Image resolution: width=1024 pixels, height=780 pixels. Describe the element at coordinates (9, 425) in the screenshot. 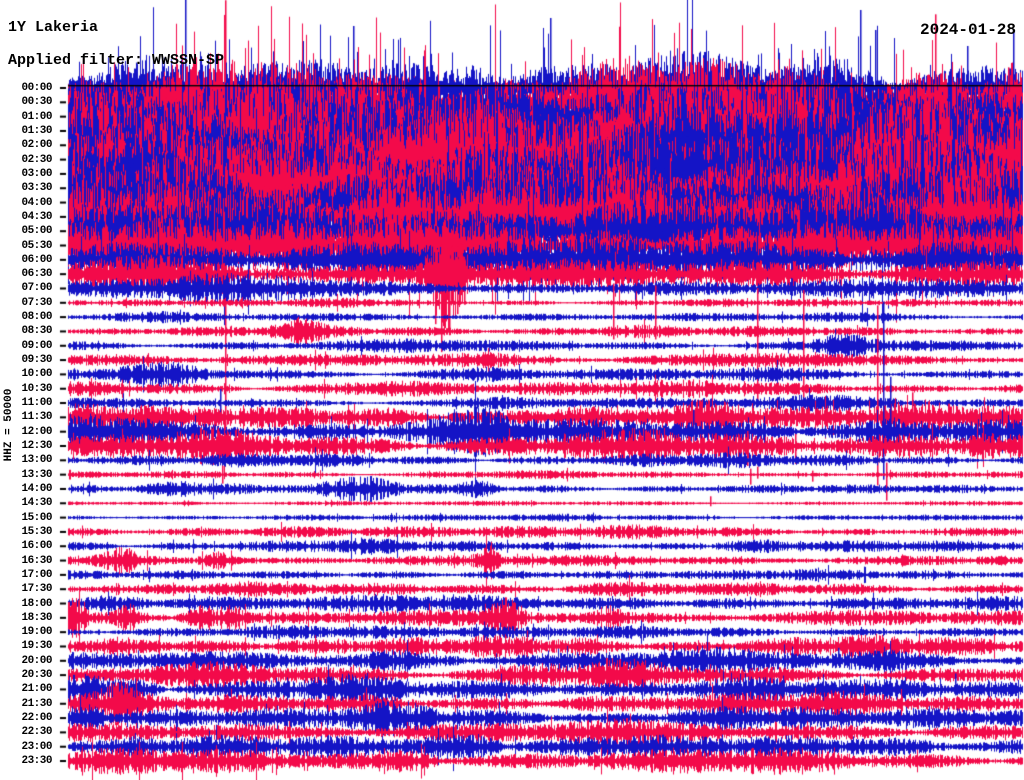

I see `channel-scale-label: HHZ = 50000` at that location.